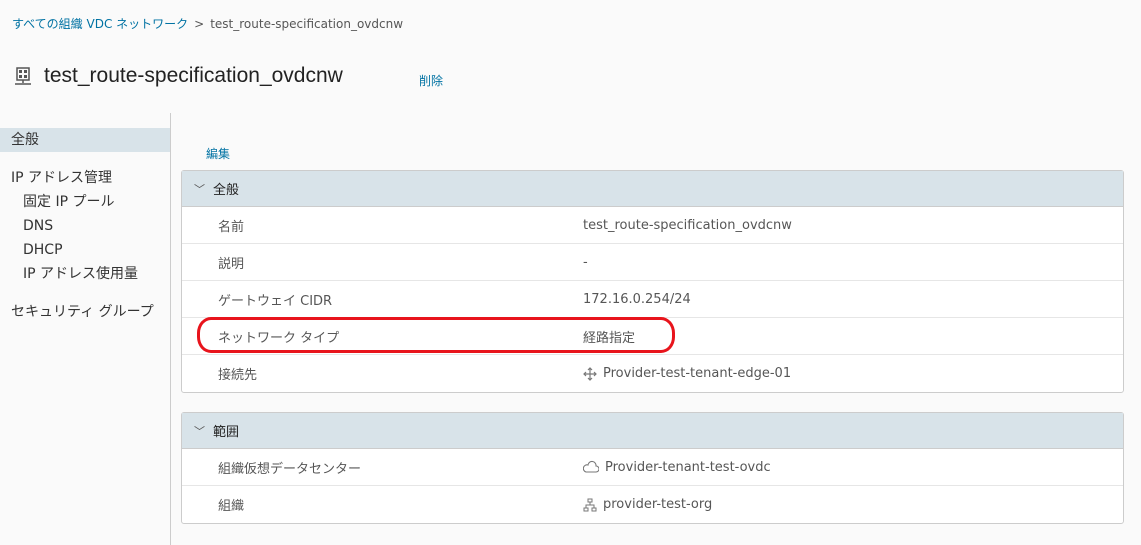 This screenshot has height=545, width=1141. I want to click on detail-row-name: 名前 test_route-specification_ovdcnw, so click(652, 225).